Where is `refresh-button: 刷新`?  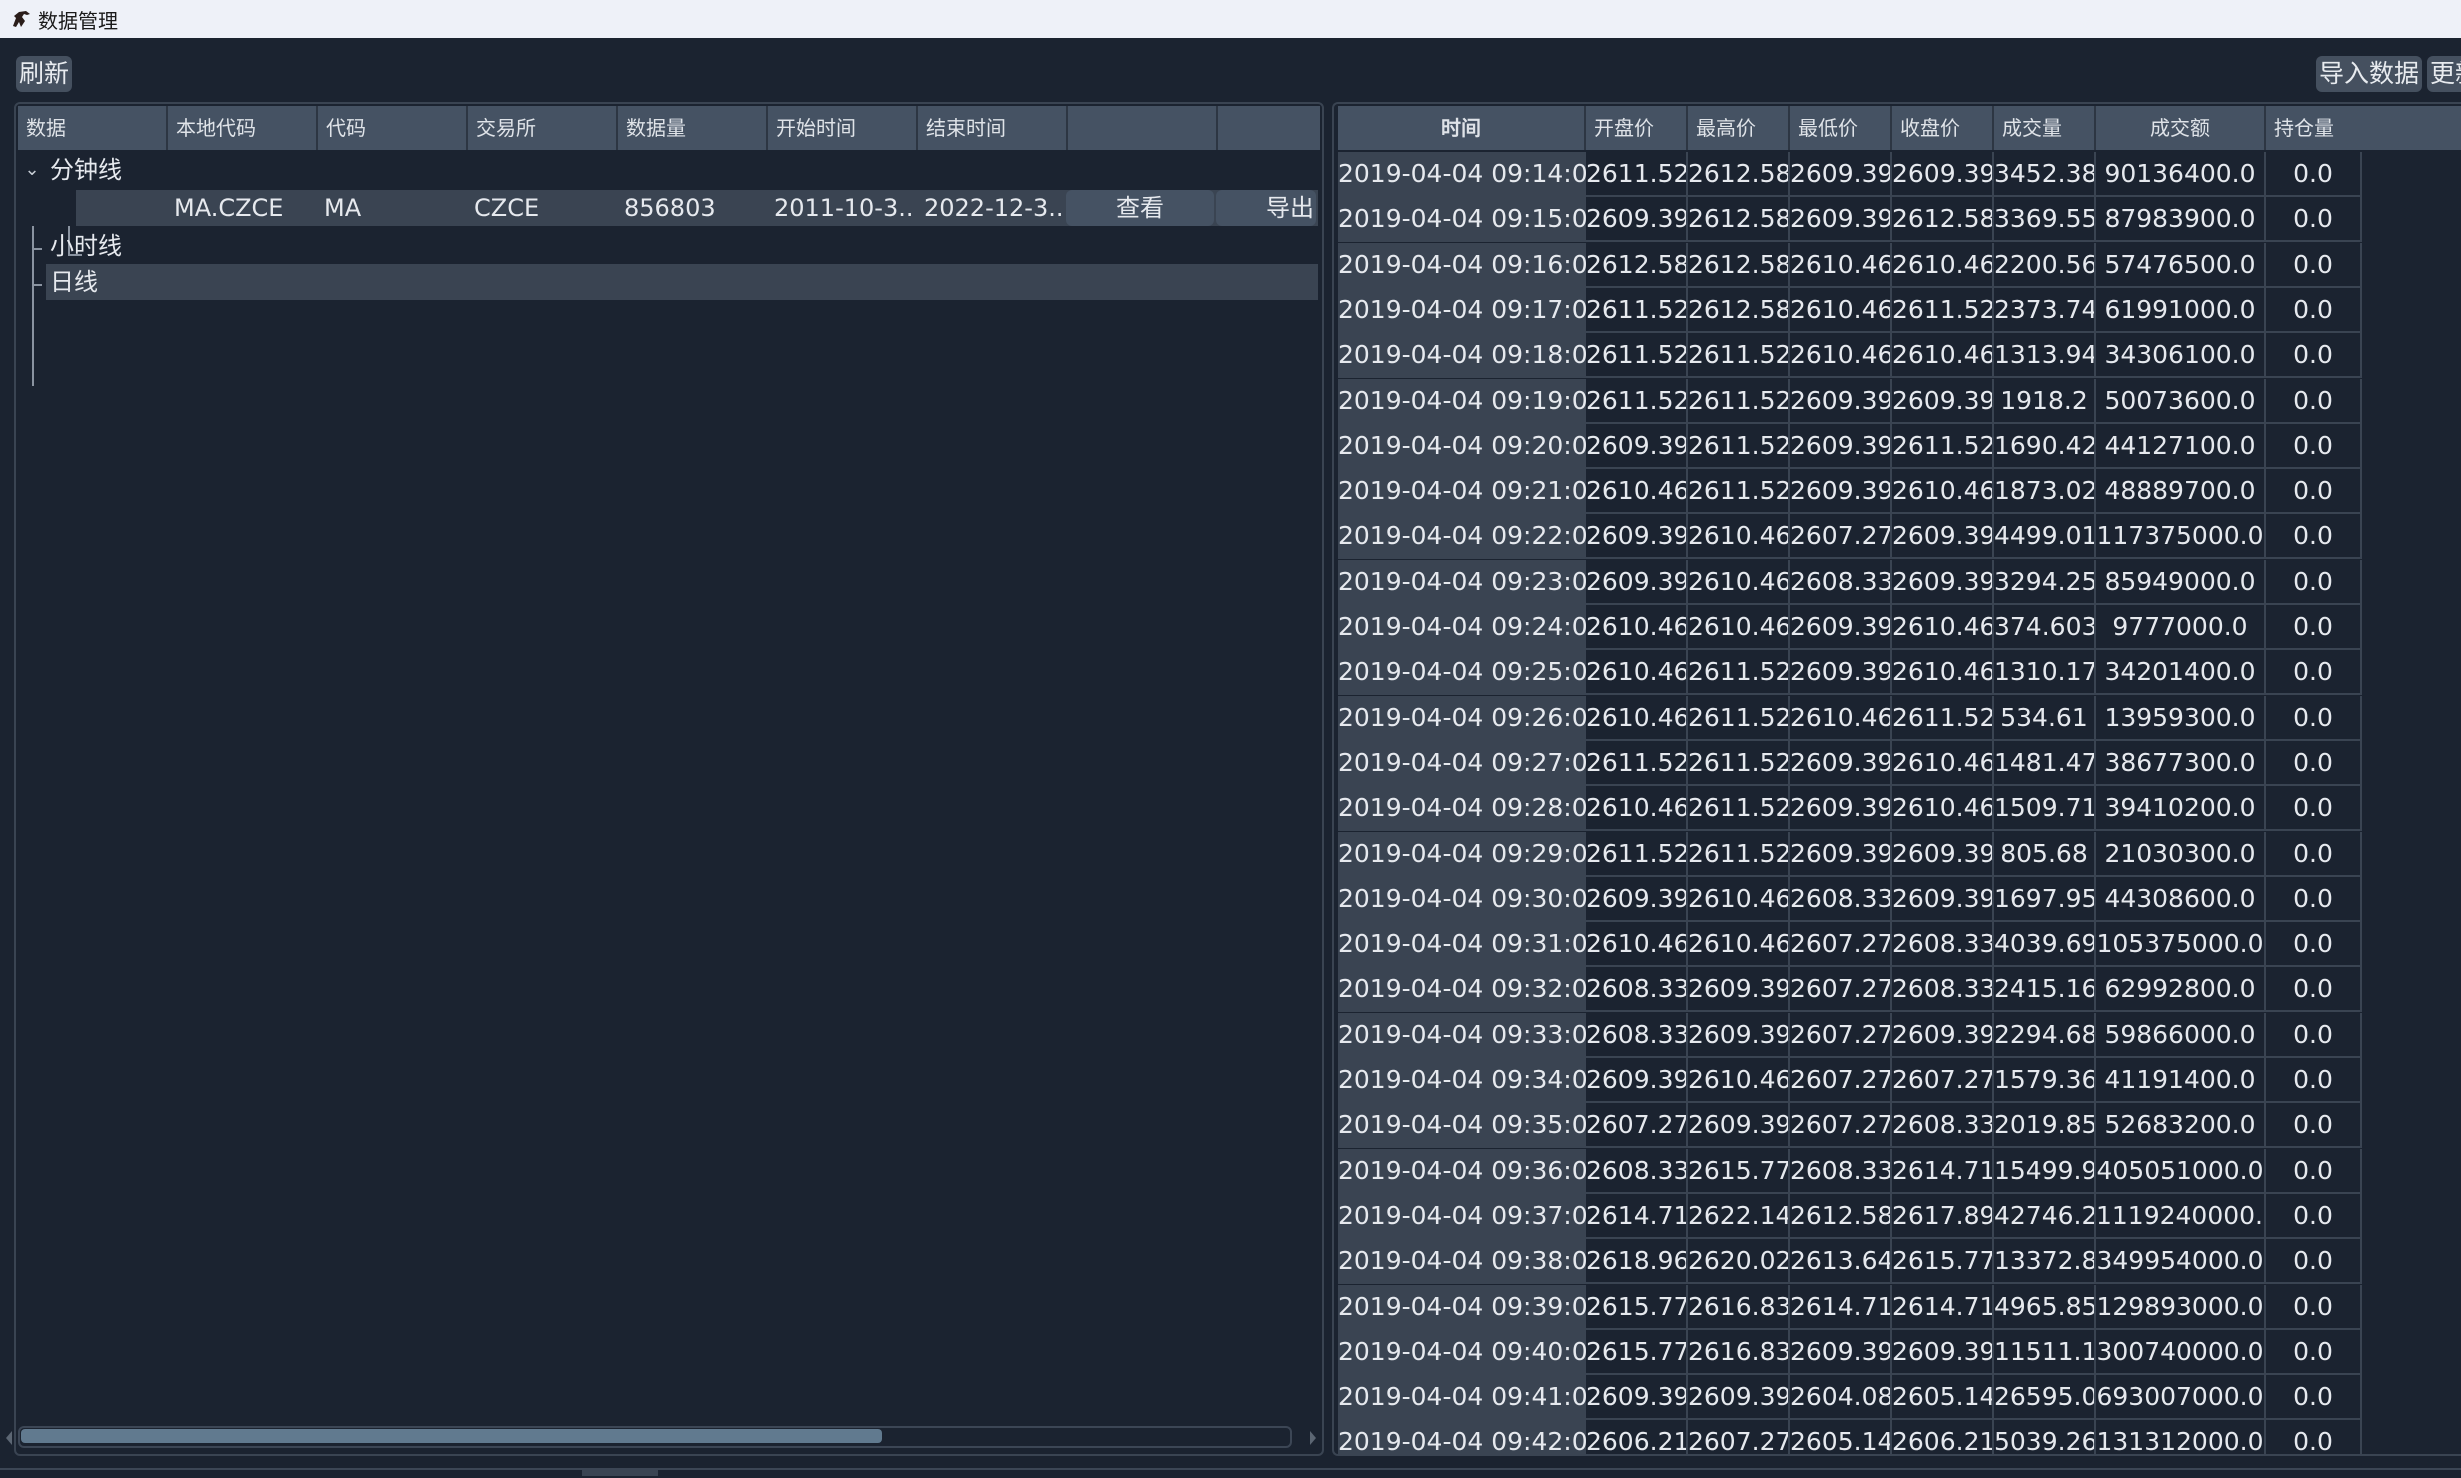
refresh-button: 刷新 is located at coordinates (44, 74).